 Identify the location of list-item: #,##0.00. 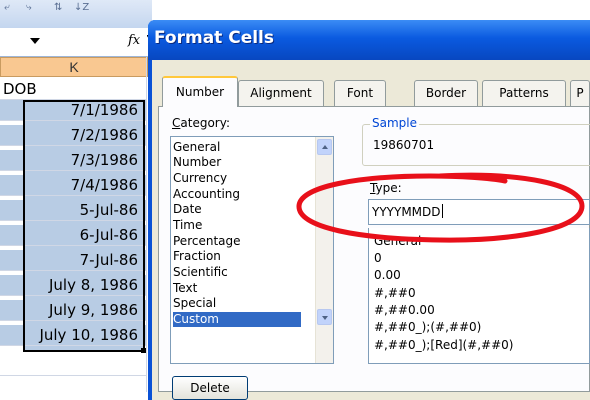
(404, 310).